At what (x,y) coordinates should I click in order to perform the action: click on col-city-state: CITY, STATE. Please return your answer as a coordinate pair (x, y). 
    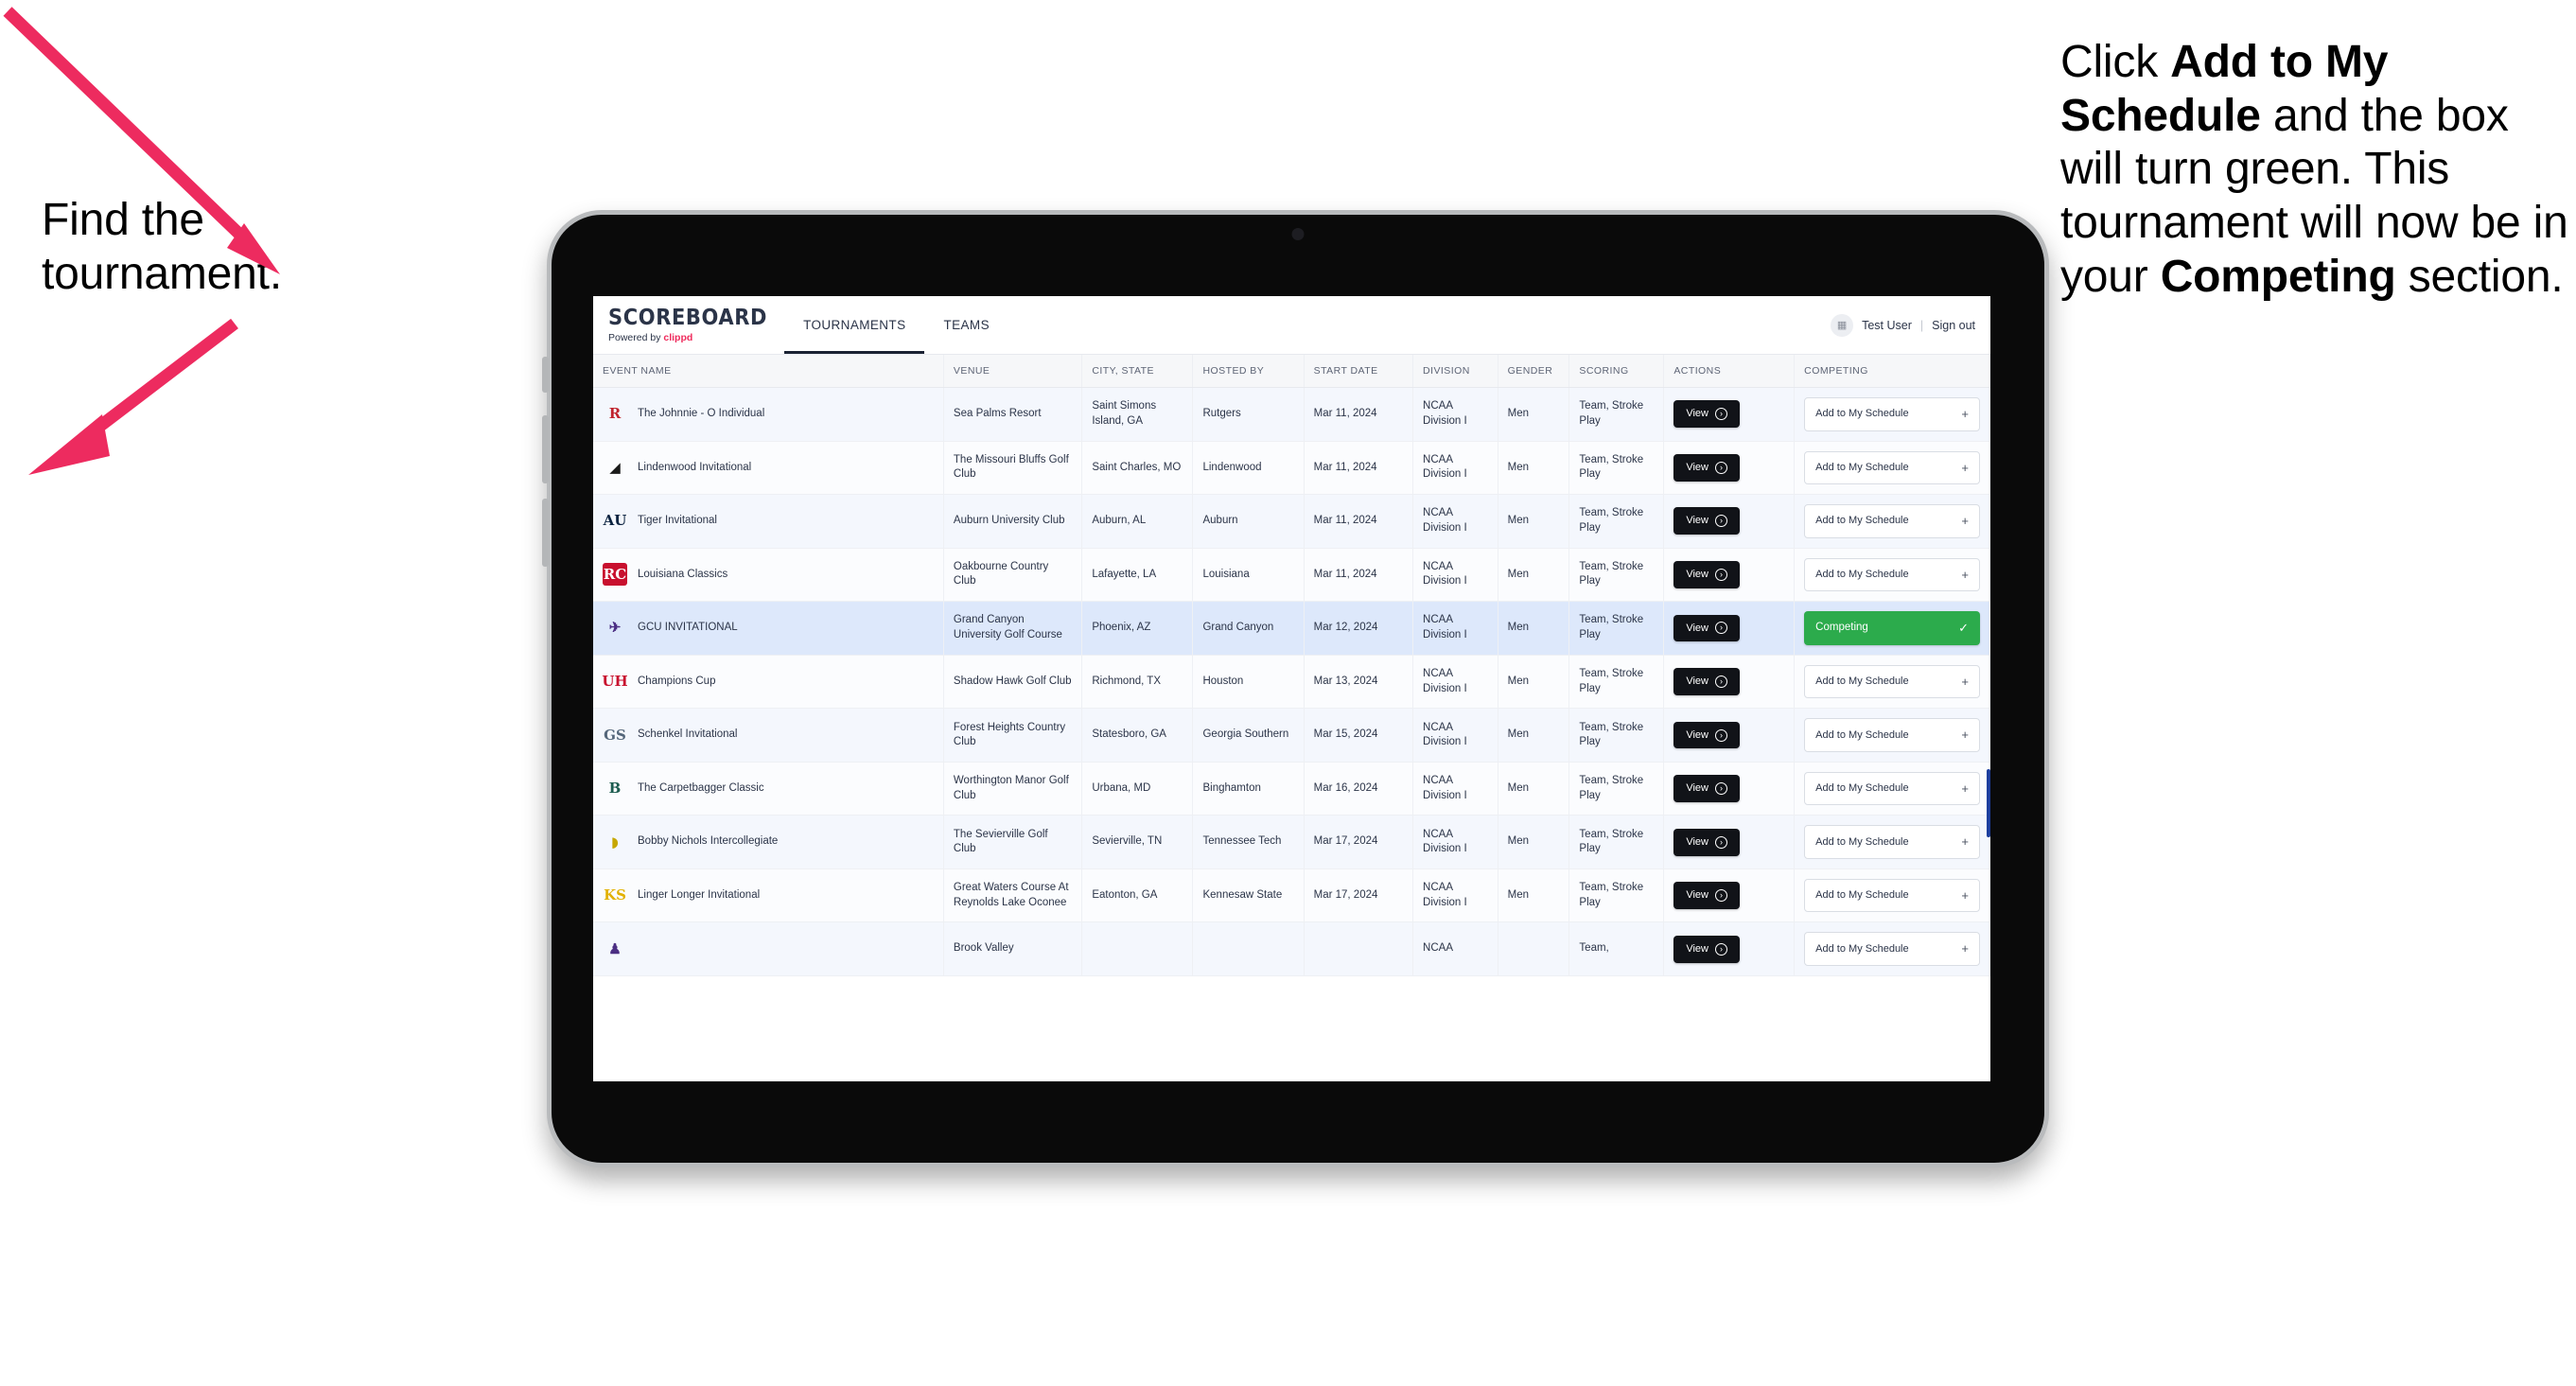
    Looking at the image, I should click on (1137, 371).